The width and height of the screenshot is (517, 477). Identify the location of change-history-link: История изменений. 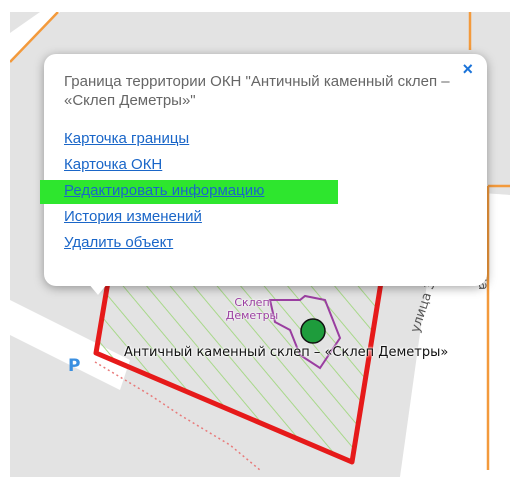
(133, 216).